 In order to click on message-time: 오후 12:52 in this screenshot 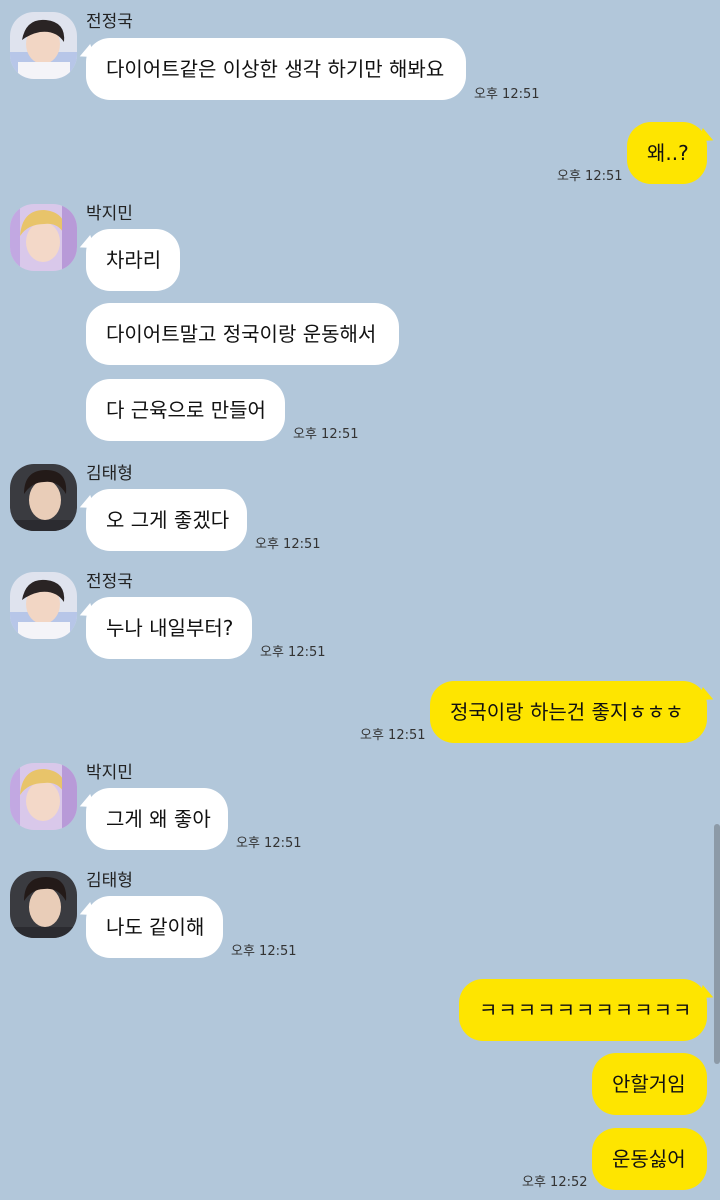, I will do `click(555, 1182)`.